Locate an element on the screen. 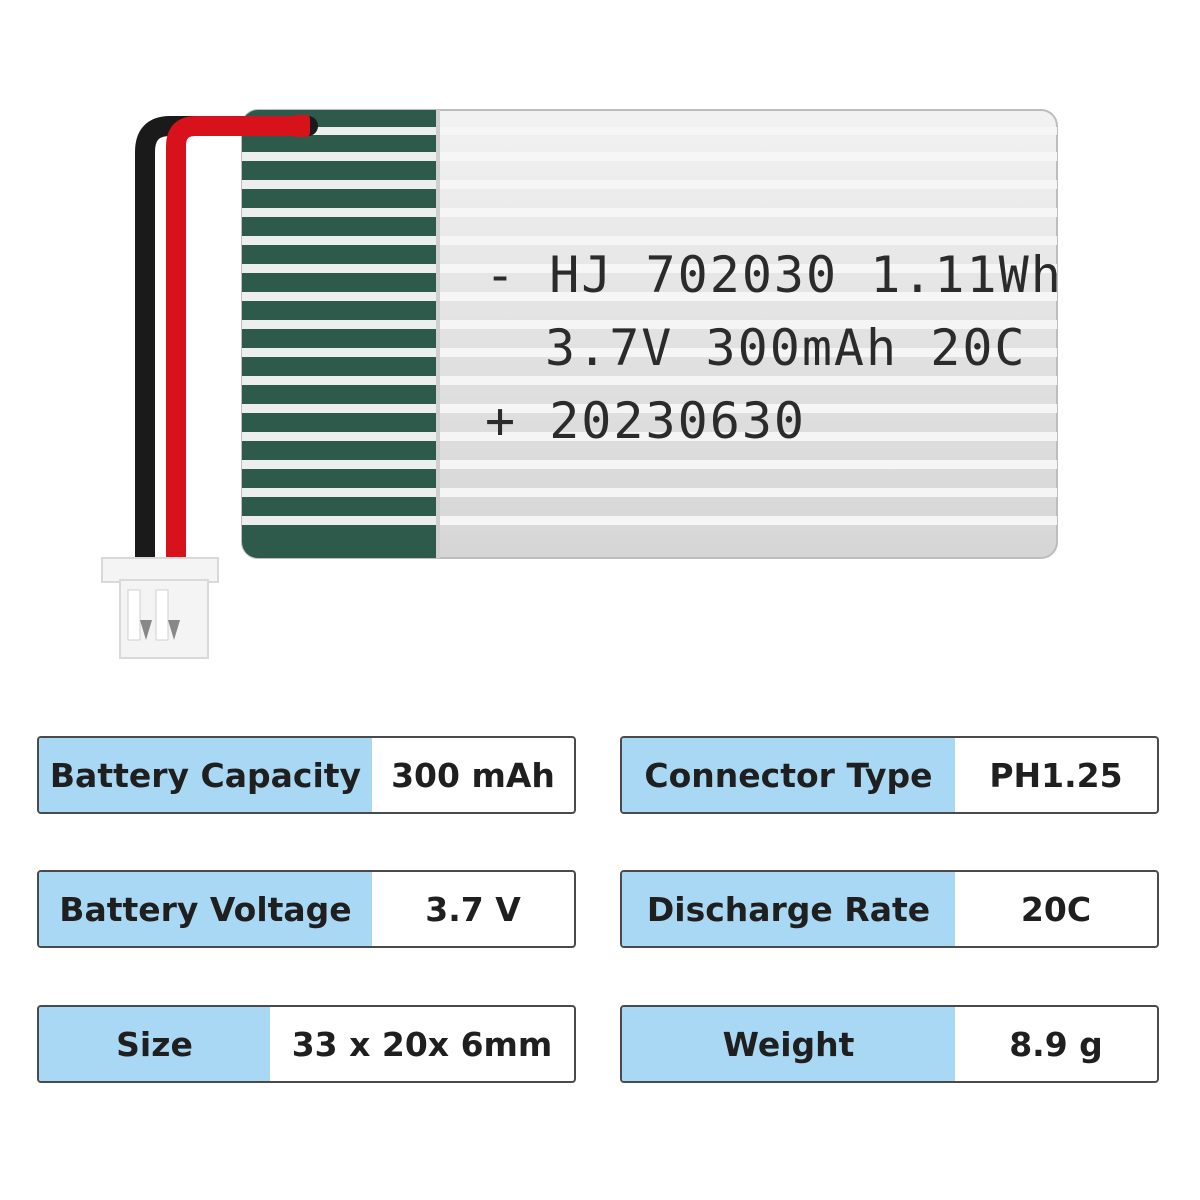 The height and width of the screenshot is (1200, 1200). spec-label: Connector Type is located at coordinates (788, 775).